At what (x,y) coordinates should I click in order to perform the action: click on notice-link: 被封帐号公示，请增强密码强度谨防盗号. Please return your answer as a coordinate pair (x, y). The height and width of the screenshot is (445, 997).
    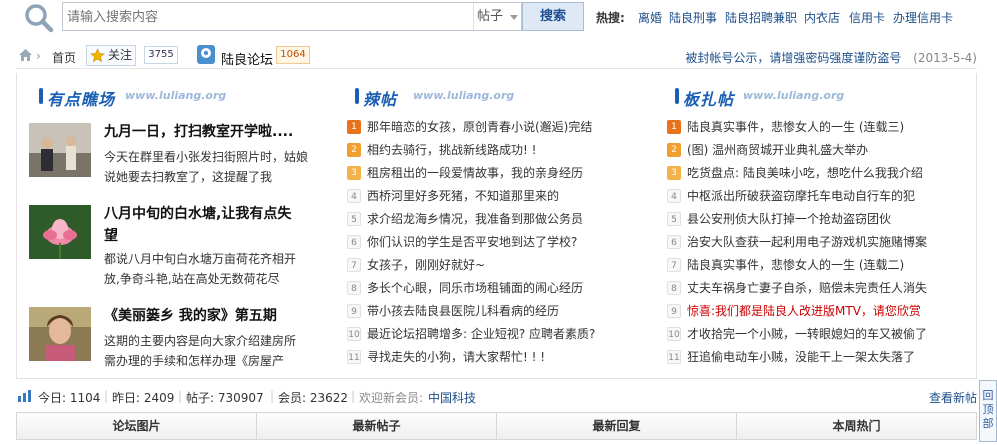
    Looking at the image, I should click on (793, 58).